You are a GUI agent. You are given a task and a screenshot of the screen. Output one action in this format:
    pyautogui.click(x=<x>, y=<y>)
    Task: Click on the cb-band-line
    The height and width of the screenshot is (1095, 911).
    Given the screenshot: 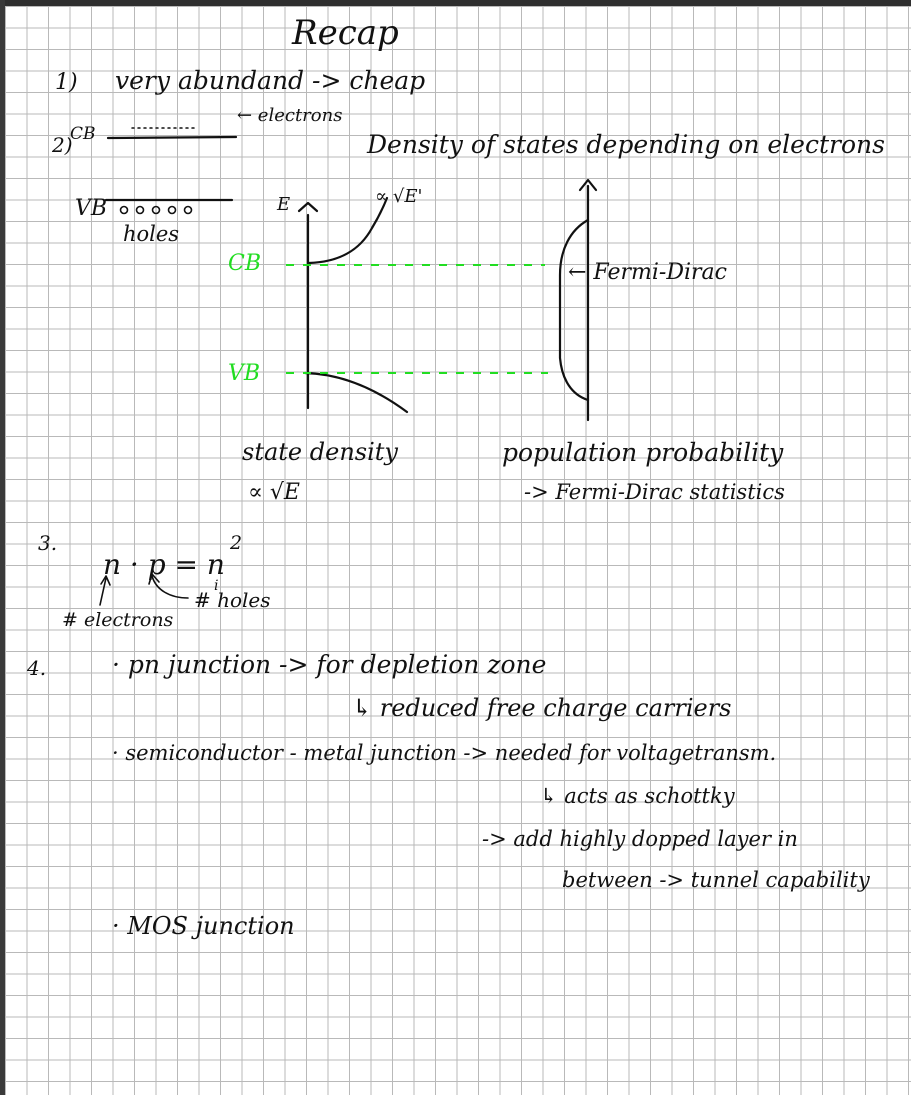 What is the action you would take?
    pyautogui.click(x=172, y=137)
    